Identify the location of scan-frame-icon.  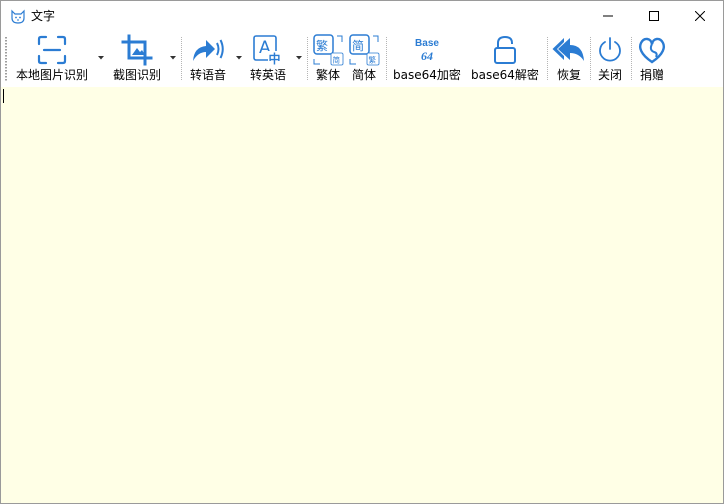
(52, 50).